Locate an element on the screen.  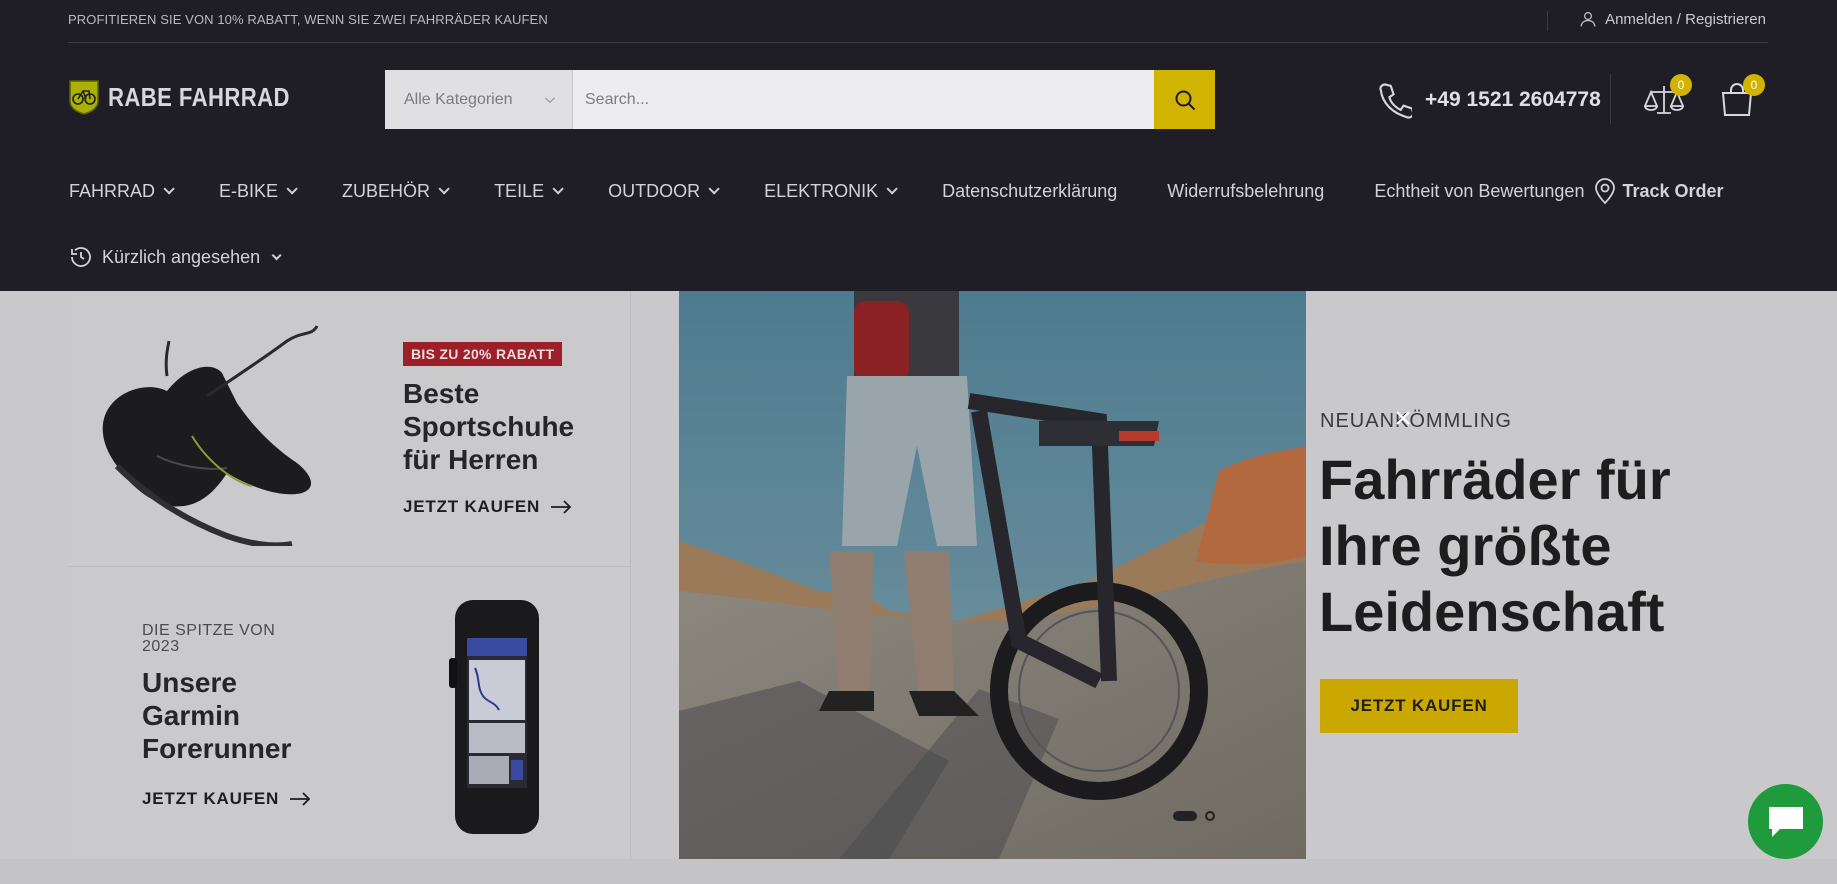
login-register-label: Anmelden / Registrieren is located at coordinates (1685, 19).